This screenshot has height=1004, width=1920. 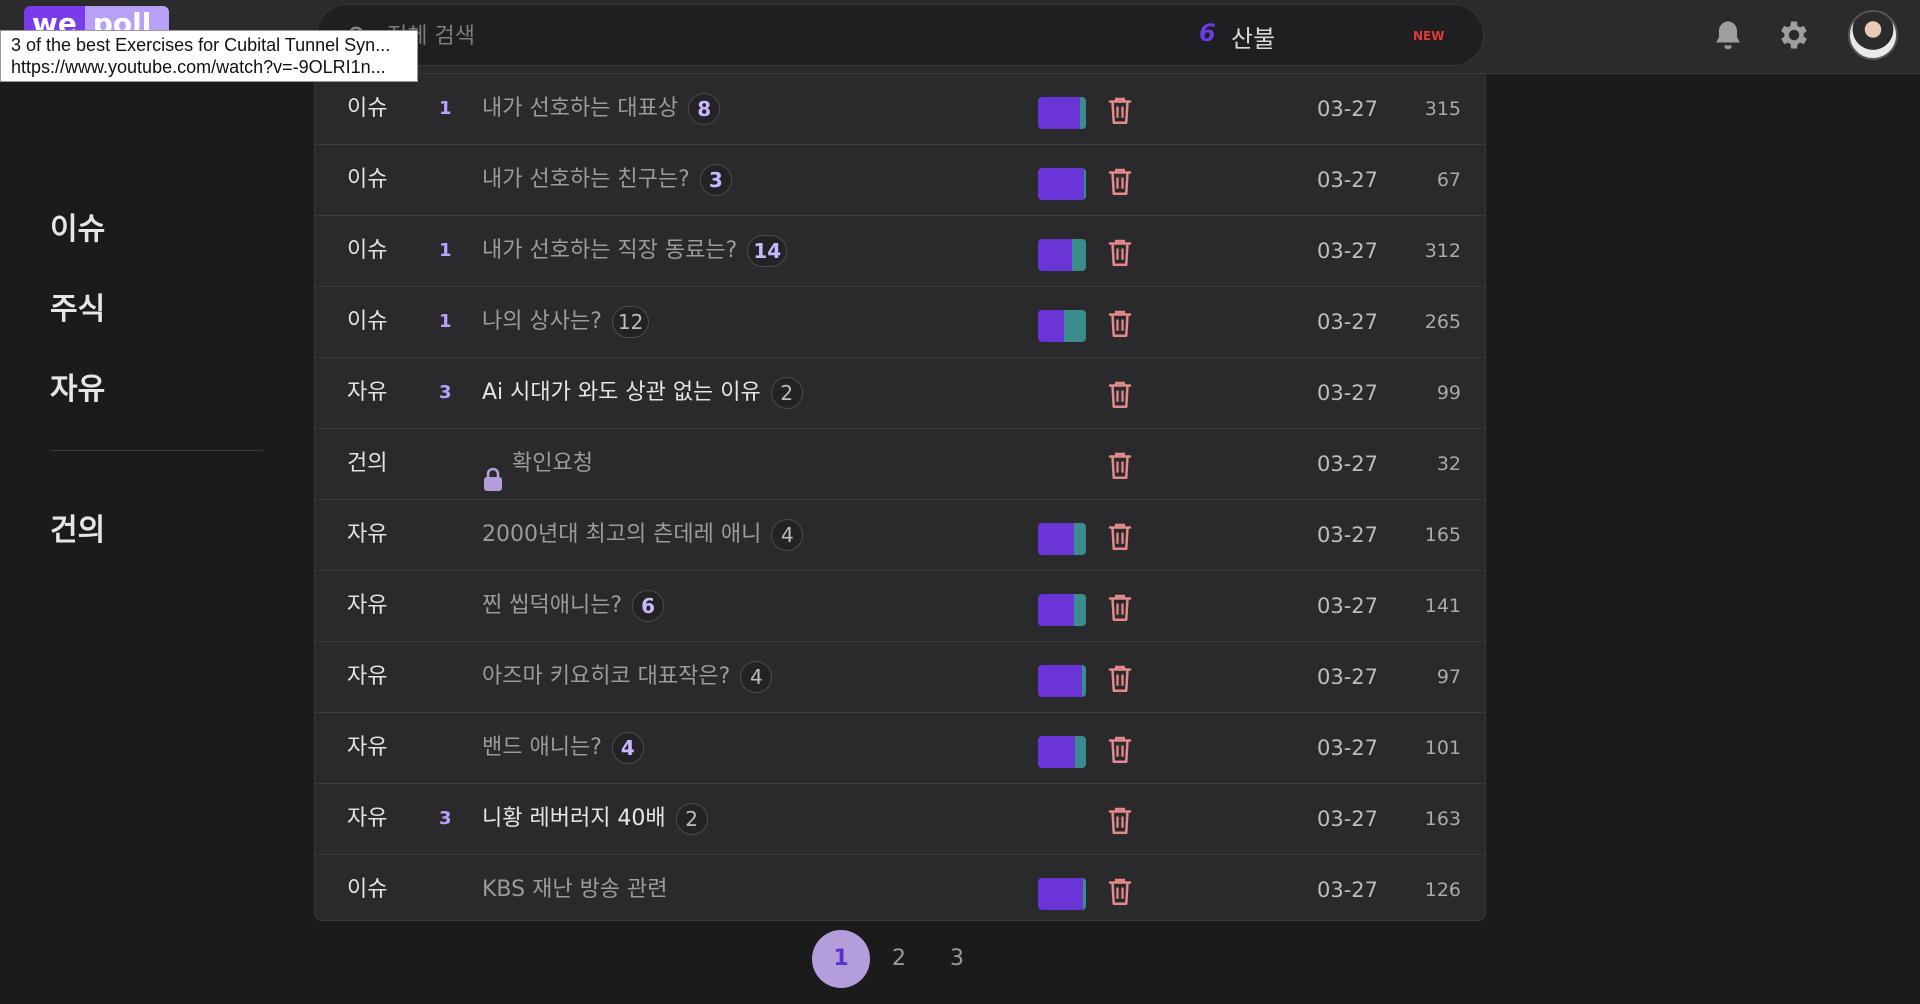 What do you see at coordinates (1794, 35) in the screenshot?
I see `gear-icon` at bounding box center [1794, 35].